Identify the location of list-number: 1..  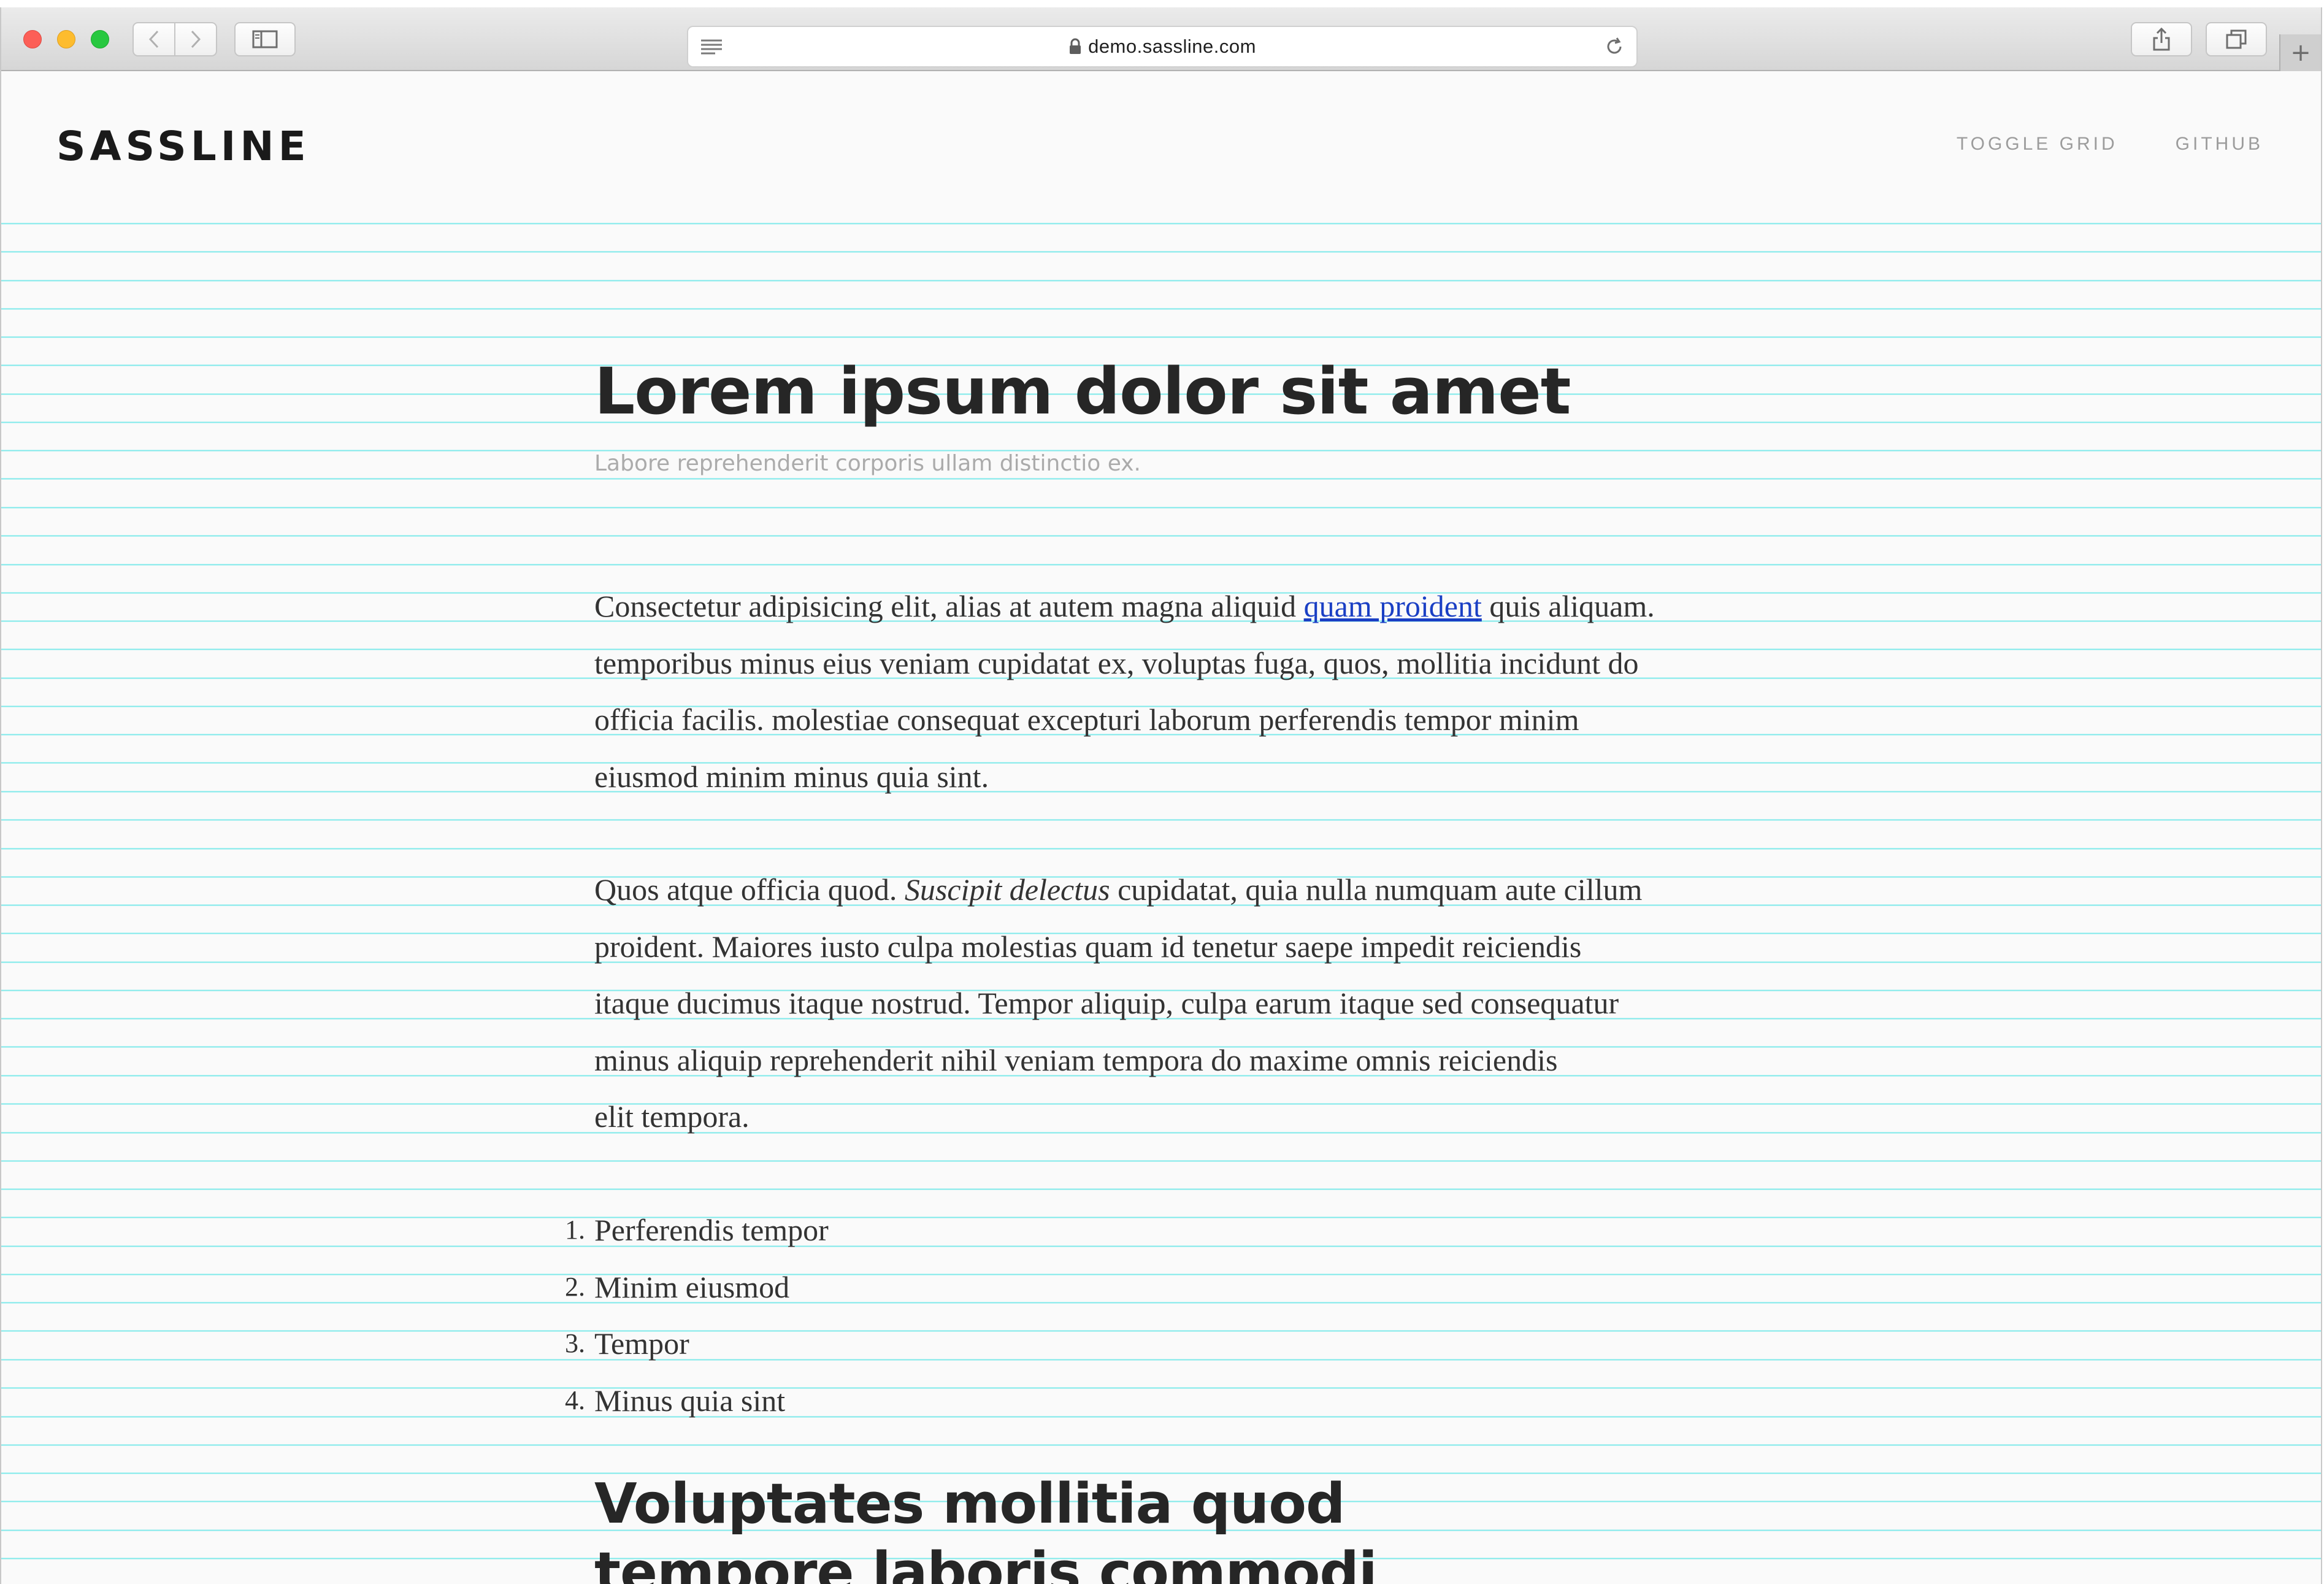
(575, 1230).